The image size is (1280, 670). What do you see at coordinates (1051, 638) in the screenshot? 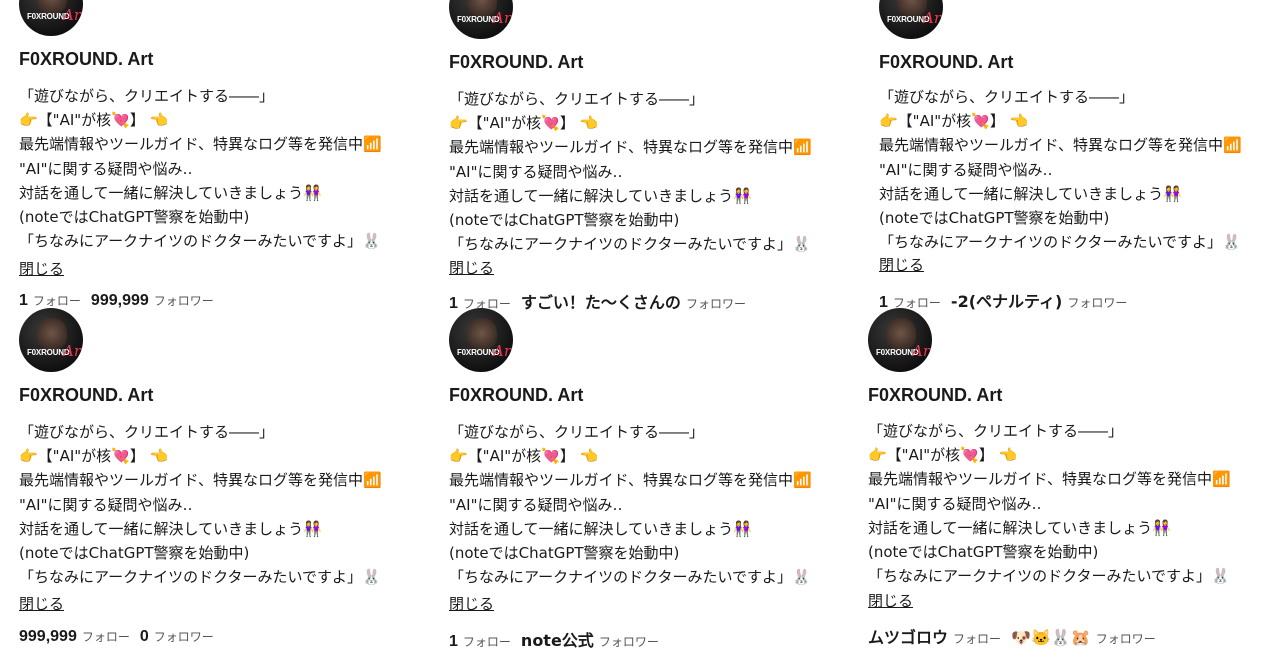
I see `follower-count: 🐶🐱🐰🐹` at bounding box center [1051, 638].